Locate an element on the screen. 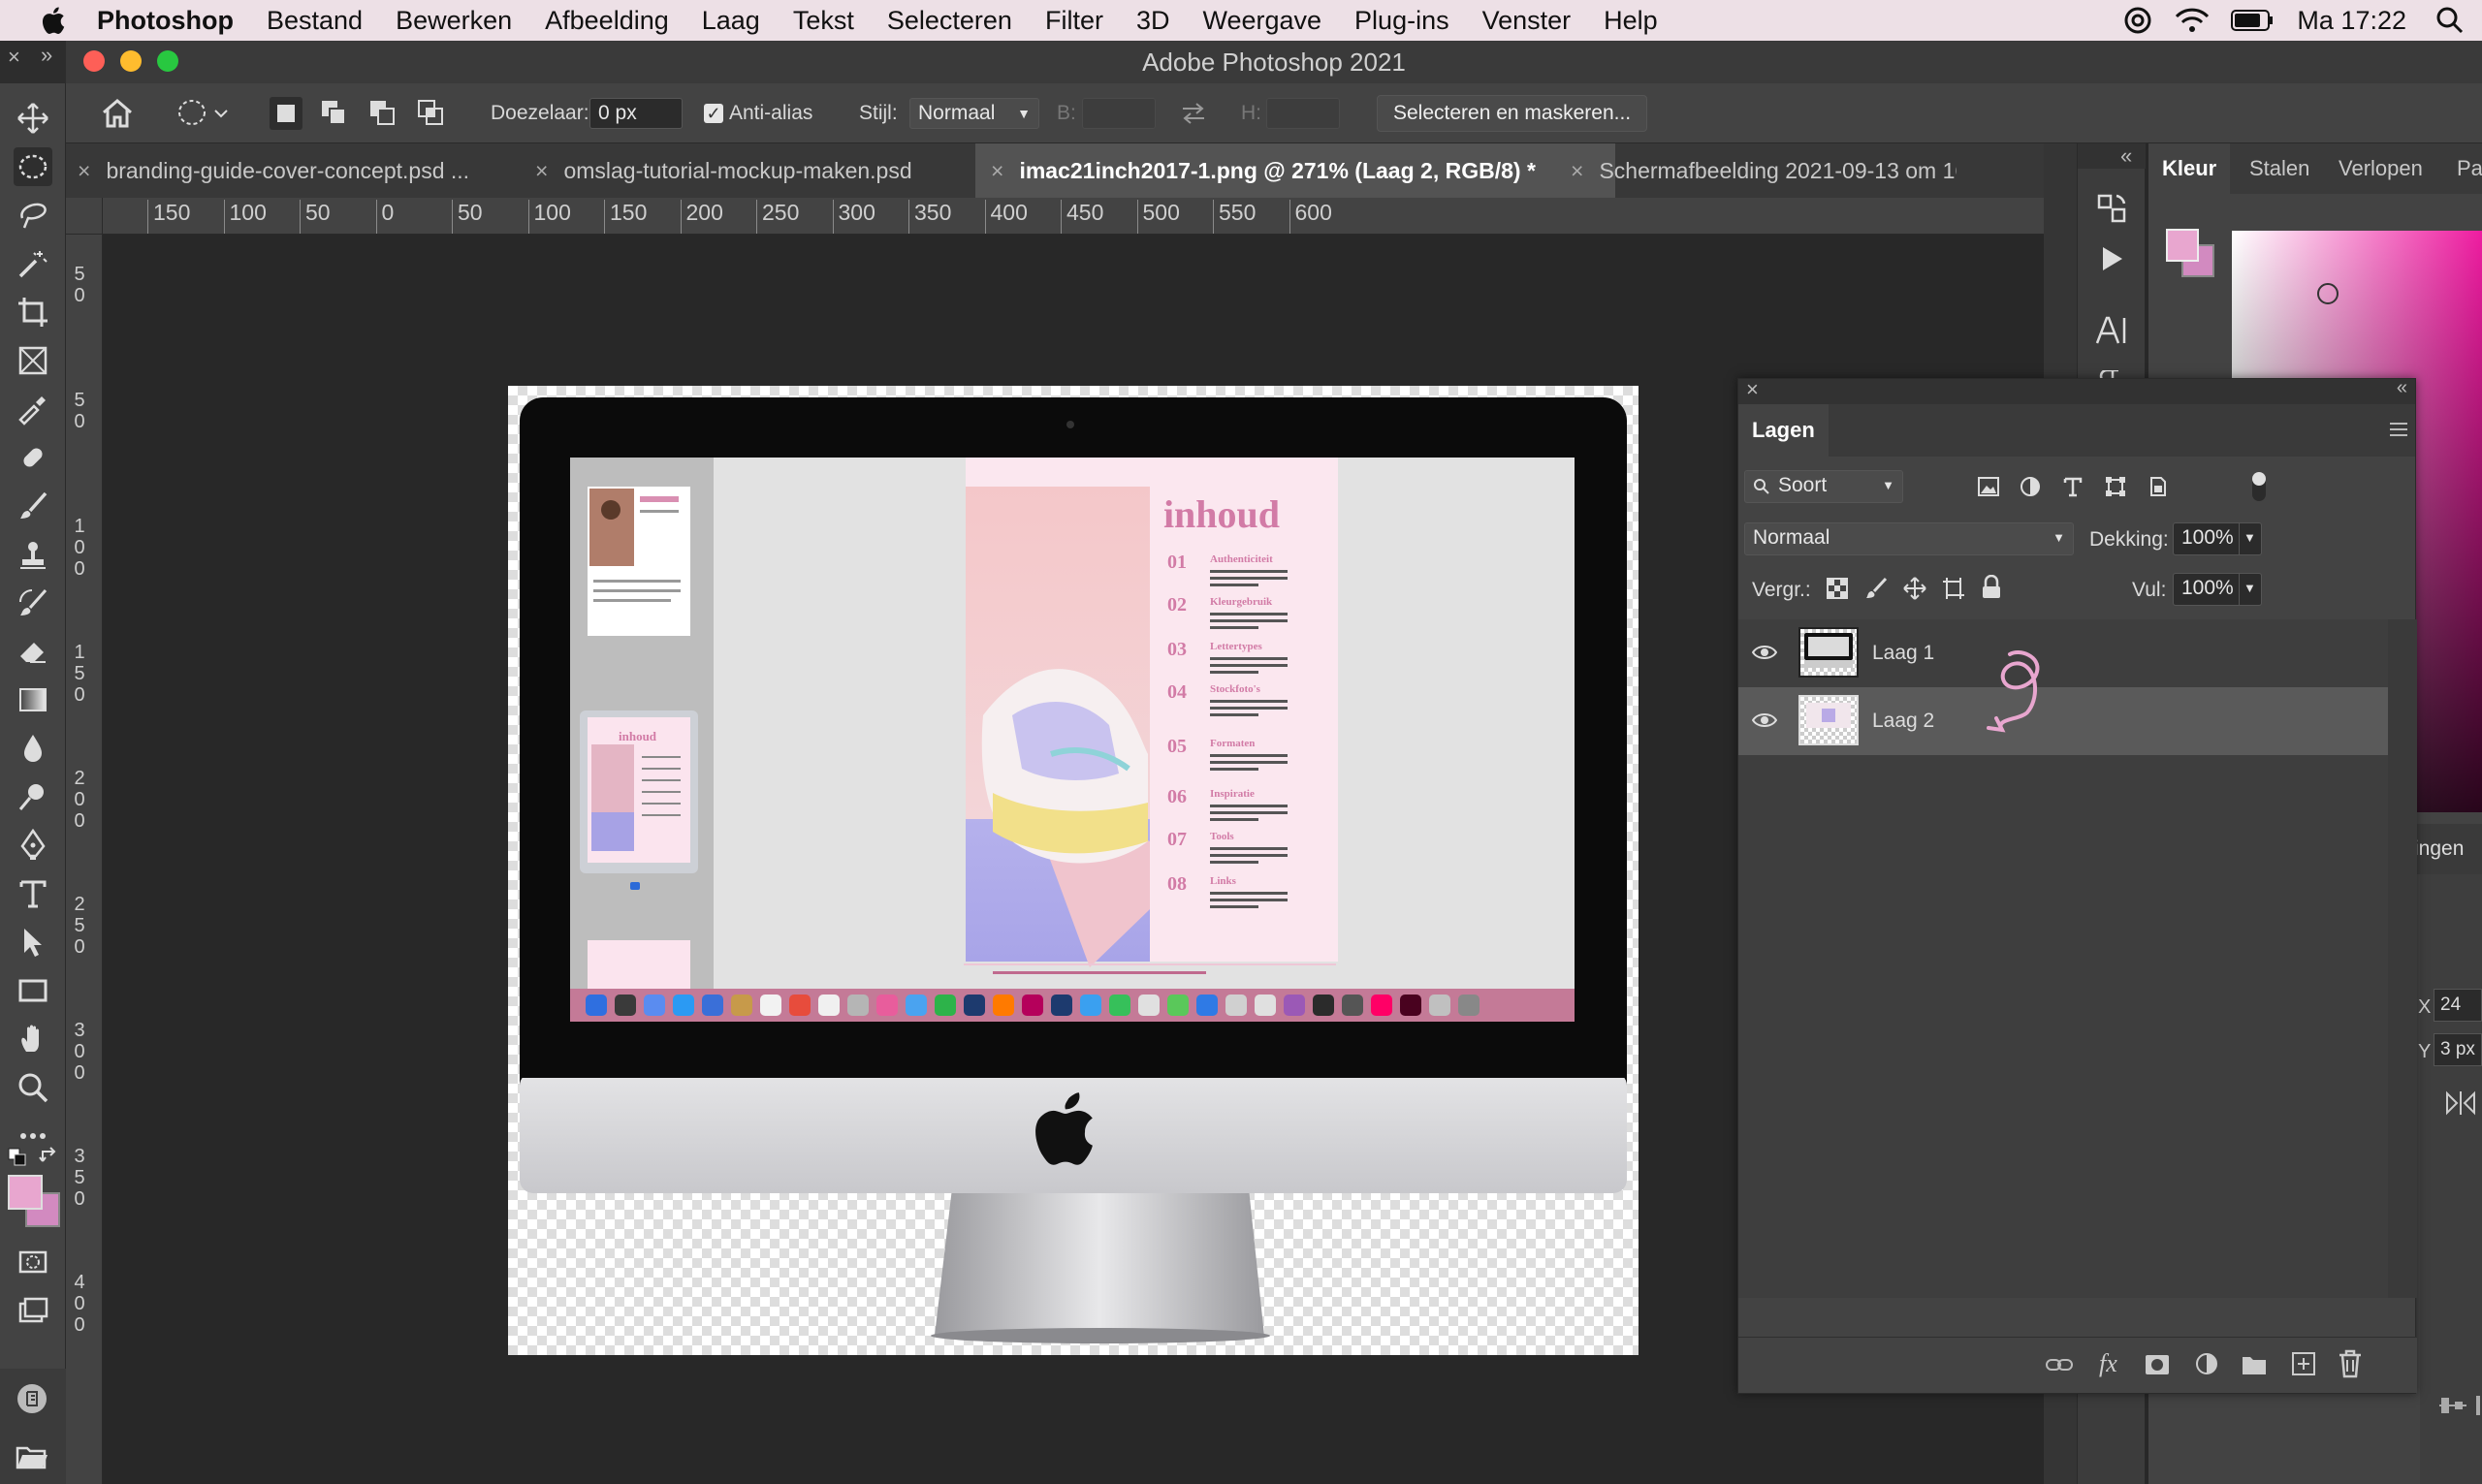  zoom-window-button is located at coordinates (167, 61).